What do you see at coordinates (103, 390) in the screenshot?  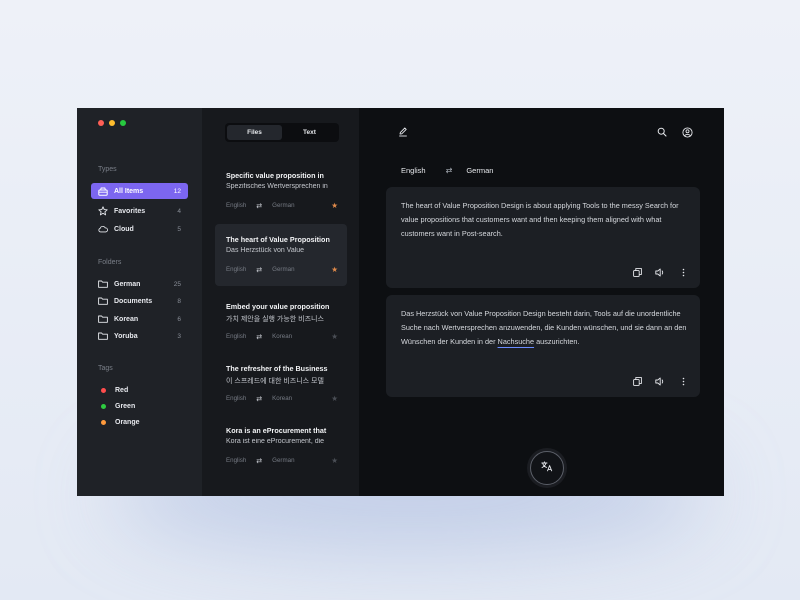 I see `red-tag-dot-icon` at bounding box center [103, 390].